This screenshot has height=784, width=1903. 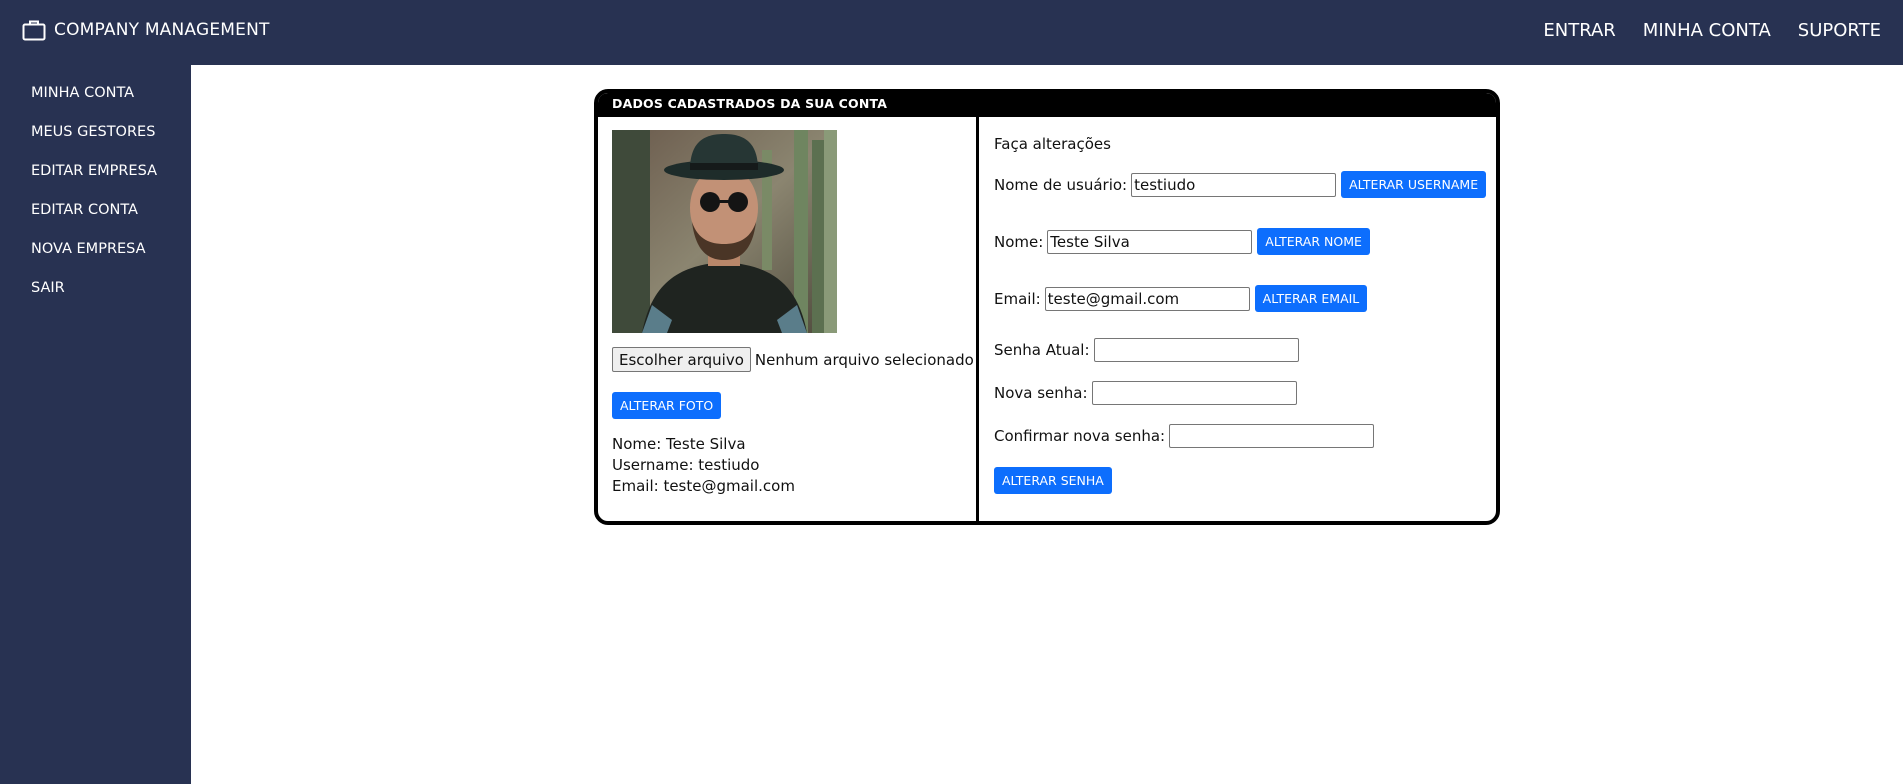 I want to click on card-title: DADOS CADASTRADOS DA SUA CONTA, so click(x=1047, y=105).